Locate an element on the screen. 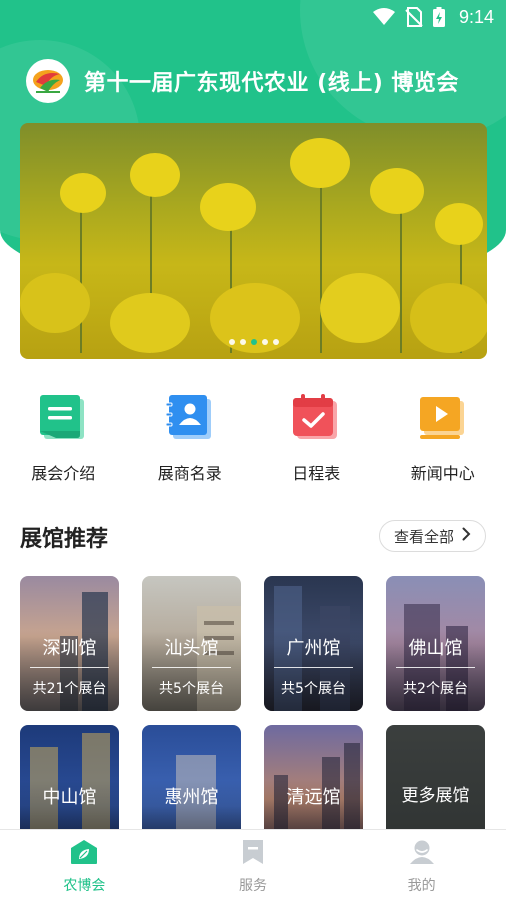 Image resolution: width=506 pixels, height=900 pixels. bottom-tab-bar: 农博会 服务 我的 is located at coordinates (253, 864).